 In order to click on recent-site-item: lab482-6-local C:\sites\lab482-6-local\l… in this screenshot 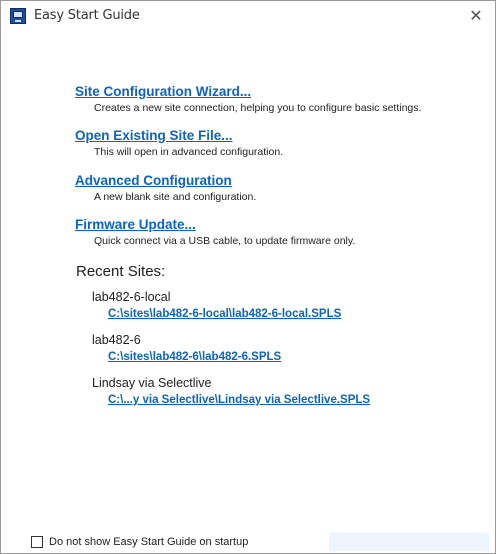, I will do `click(216, 305)`.